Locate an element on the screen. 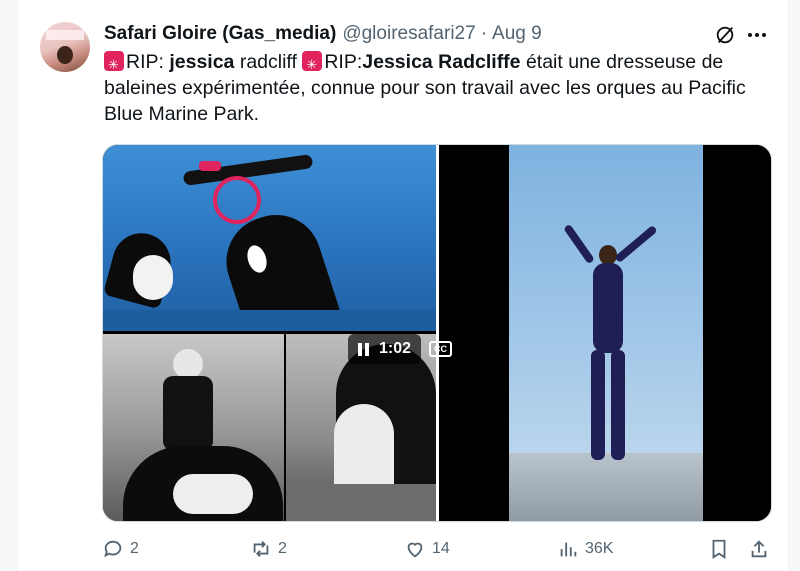  repost-icon is located at coordinates (261, 549).